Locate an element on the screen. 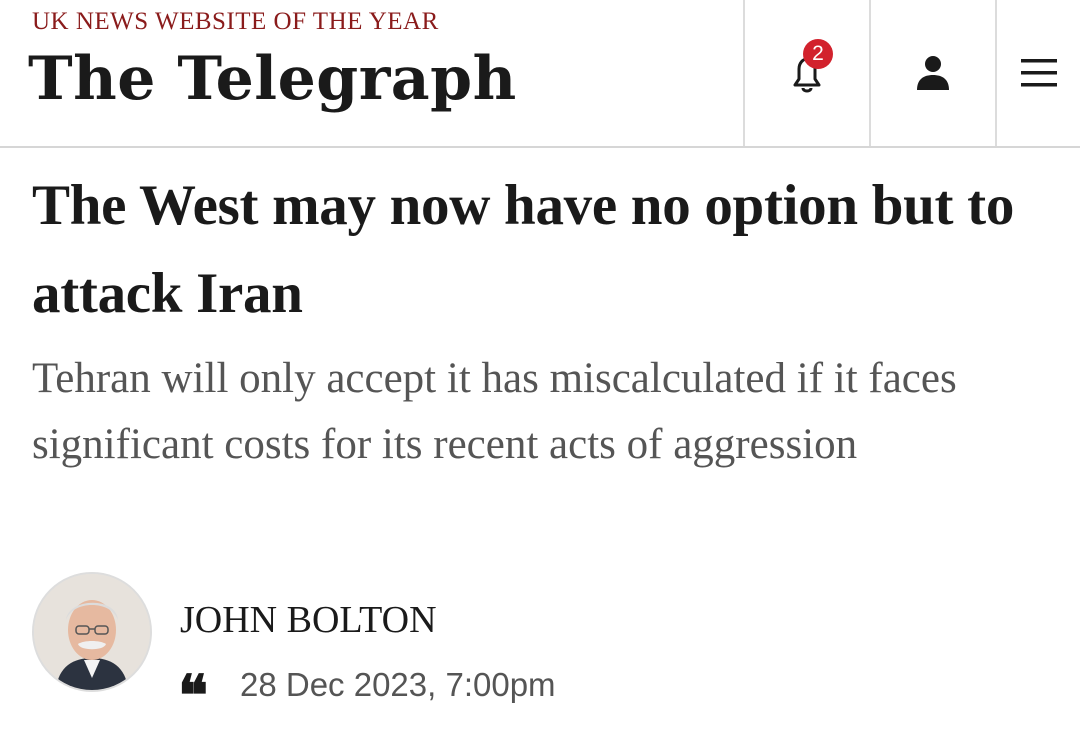 Image resolution: width=1080 pixels, height=748 pixels. author-avatar is located at coordinates (92, 632).